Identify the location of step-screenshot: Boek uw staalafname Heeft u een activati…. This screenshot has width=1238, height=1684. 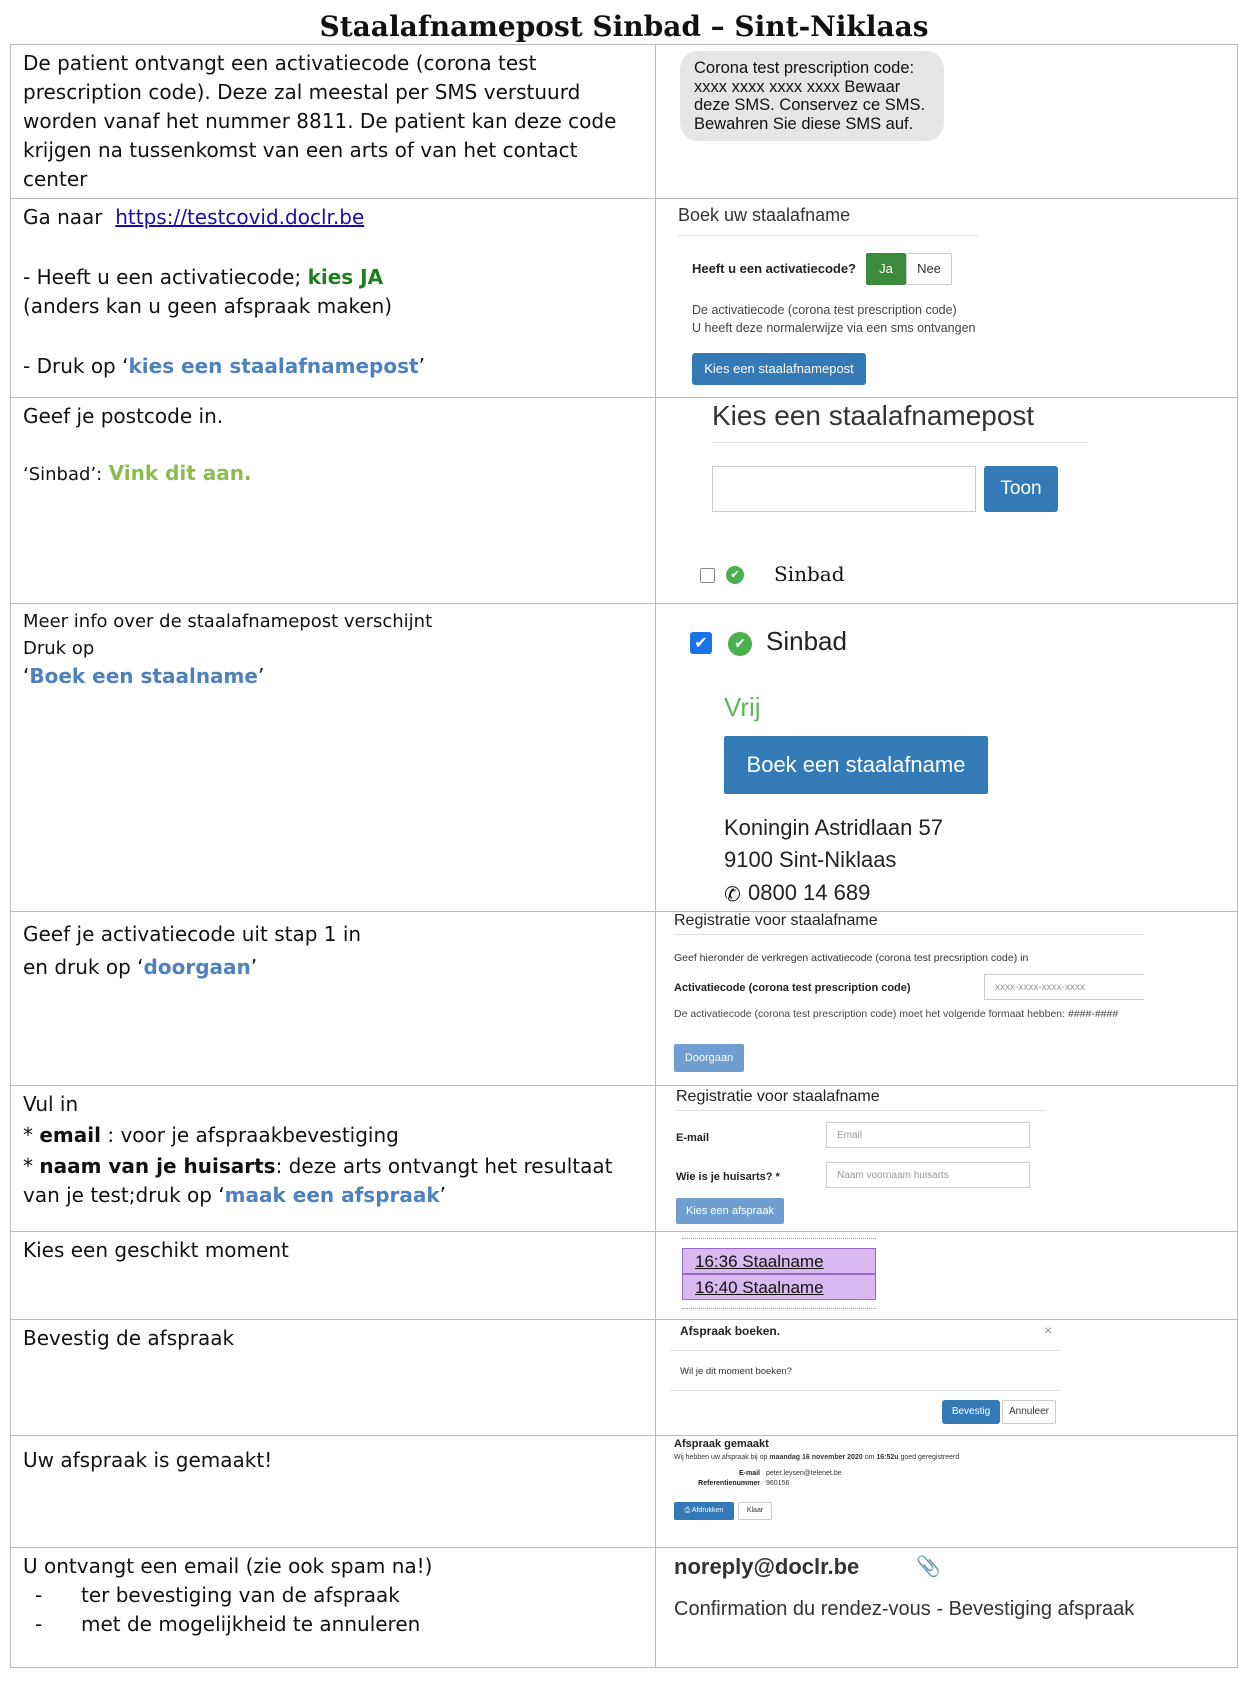
(946, 298).